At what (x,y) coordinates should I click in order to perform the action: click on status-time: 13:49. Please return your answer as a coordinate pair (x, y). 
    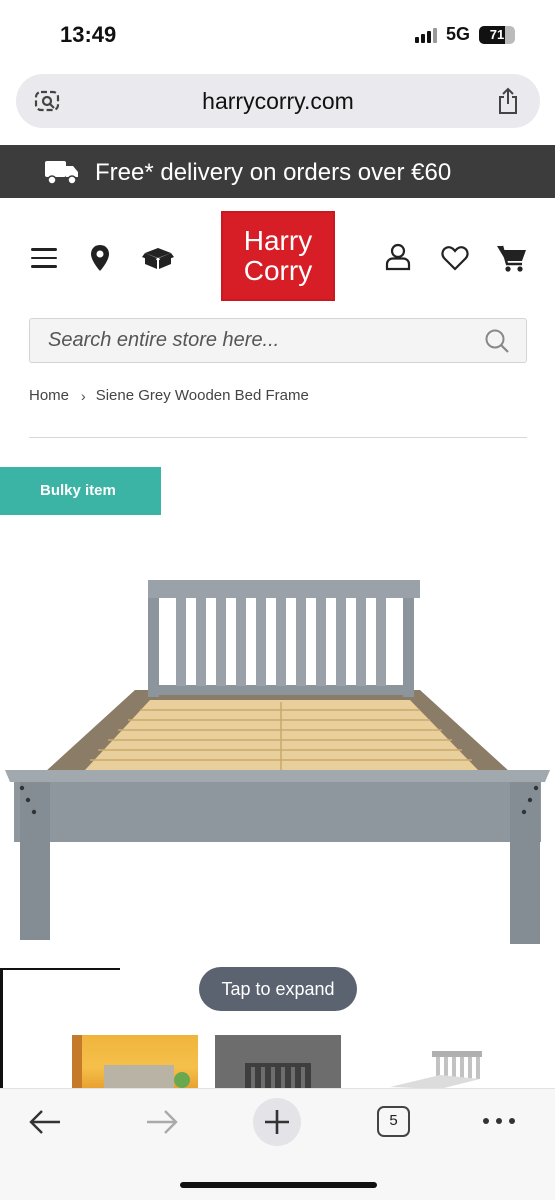
    Looking at the image, I should click on (88, 34).